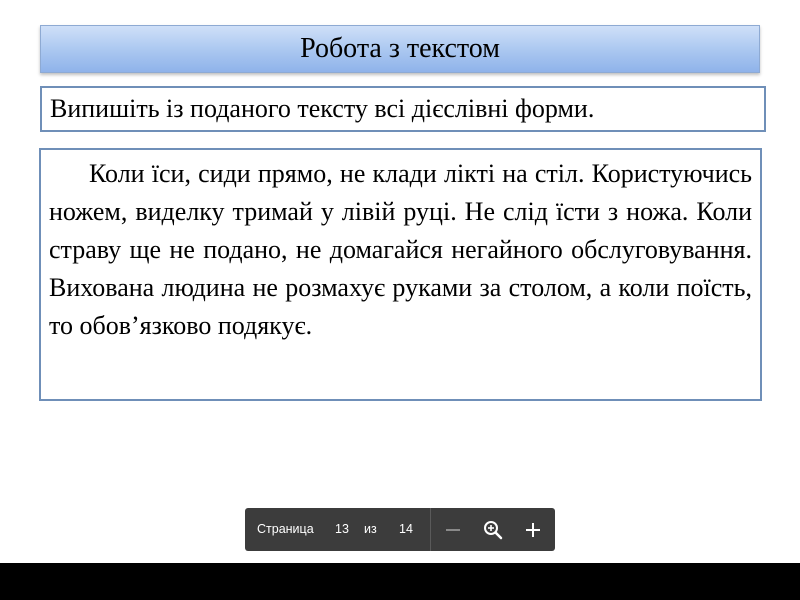  I want to click on page-navigation-toolbar: Страница 13 из 14, so click(400, 529).